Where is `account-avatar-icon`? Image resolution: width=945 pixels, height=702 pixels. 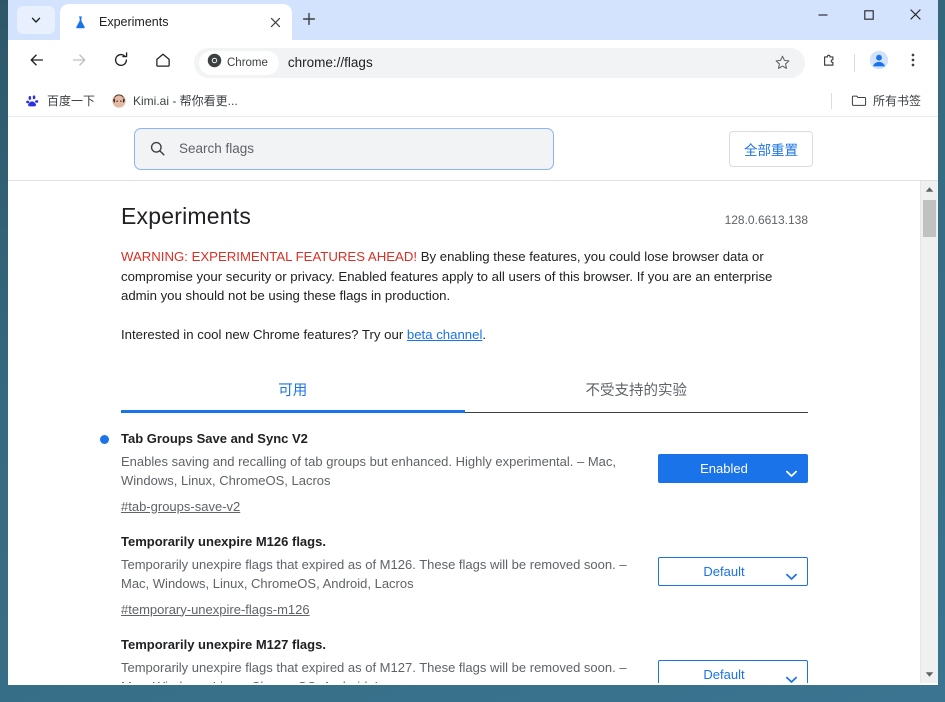
account-avatar-icon is located at coordinates (879, 62).